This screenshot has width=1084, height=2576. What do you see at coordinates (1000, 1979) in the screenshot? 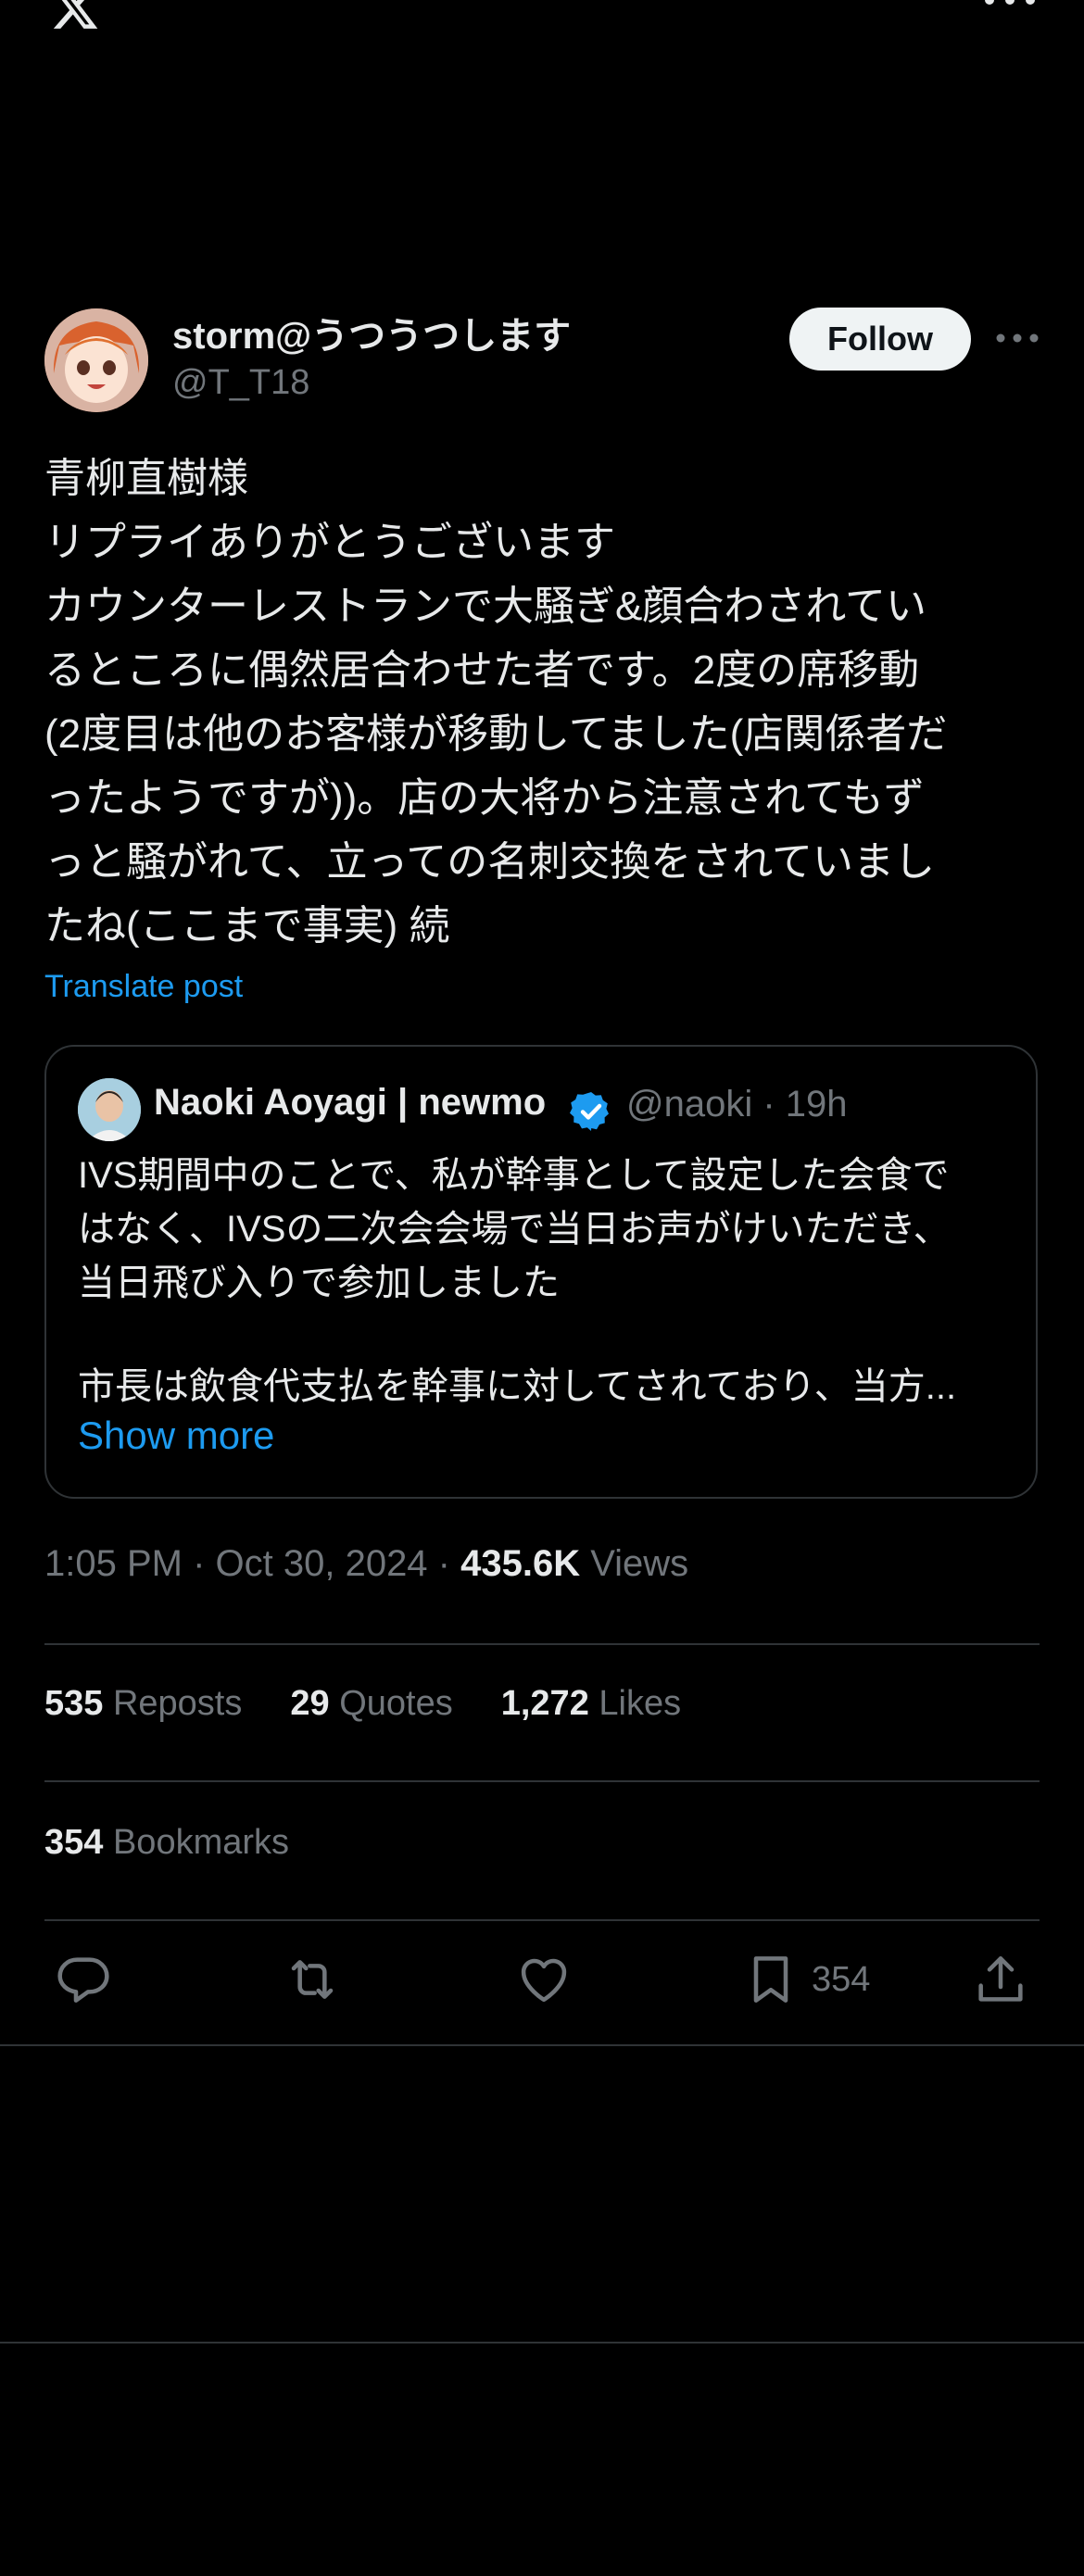
I see `share-icon` at bounding box center [1000, 1979].